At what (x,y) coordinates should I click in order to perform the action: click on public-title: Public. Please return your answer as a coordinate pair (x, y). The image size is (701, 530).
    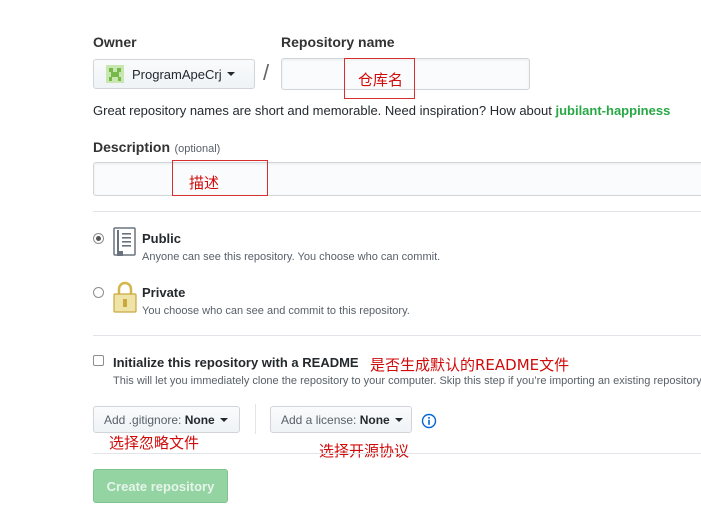
    Looking at the image, I should click on (162, 238).